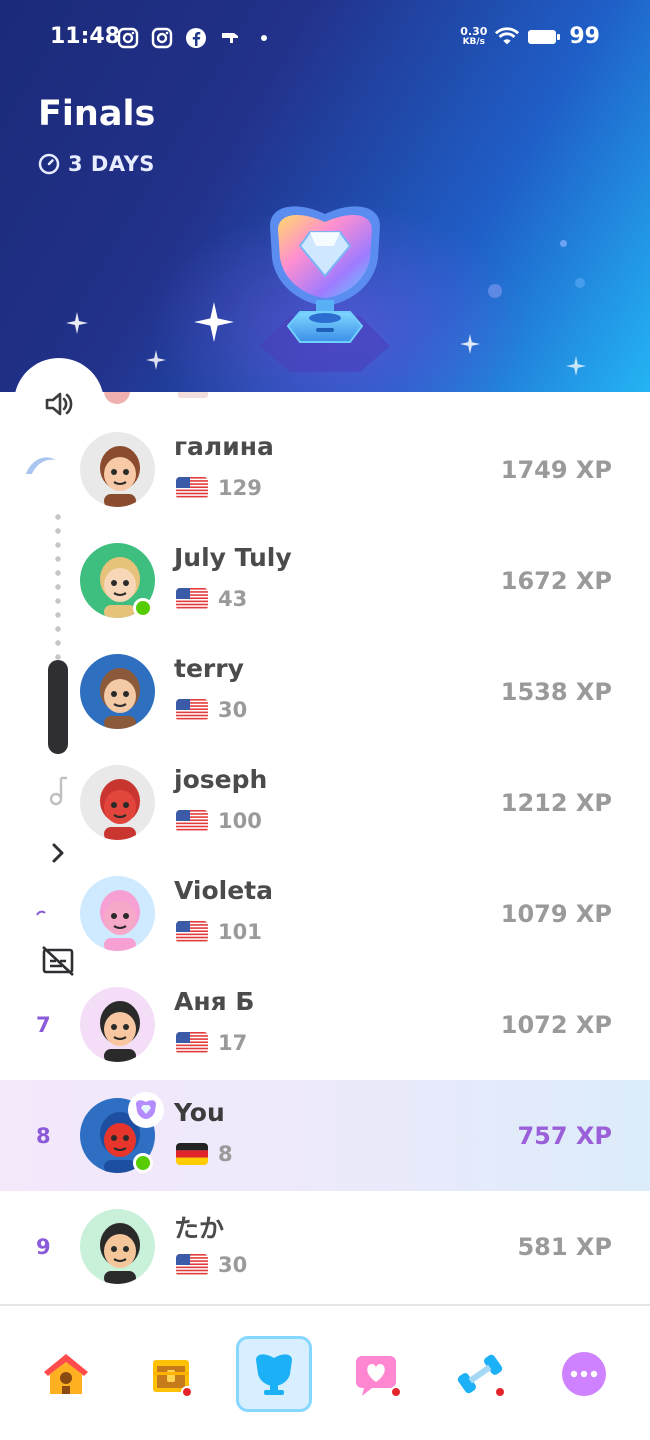 This screenshot has width=650, height=1440. I want to click on username: terry, so click(209, 668).